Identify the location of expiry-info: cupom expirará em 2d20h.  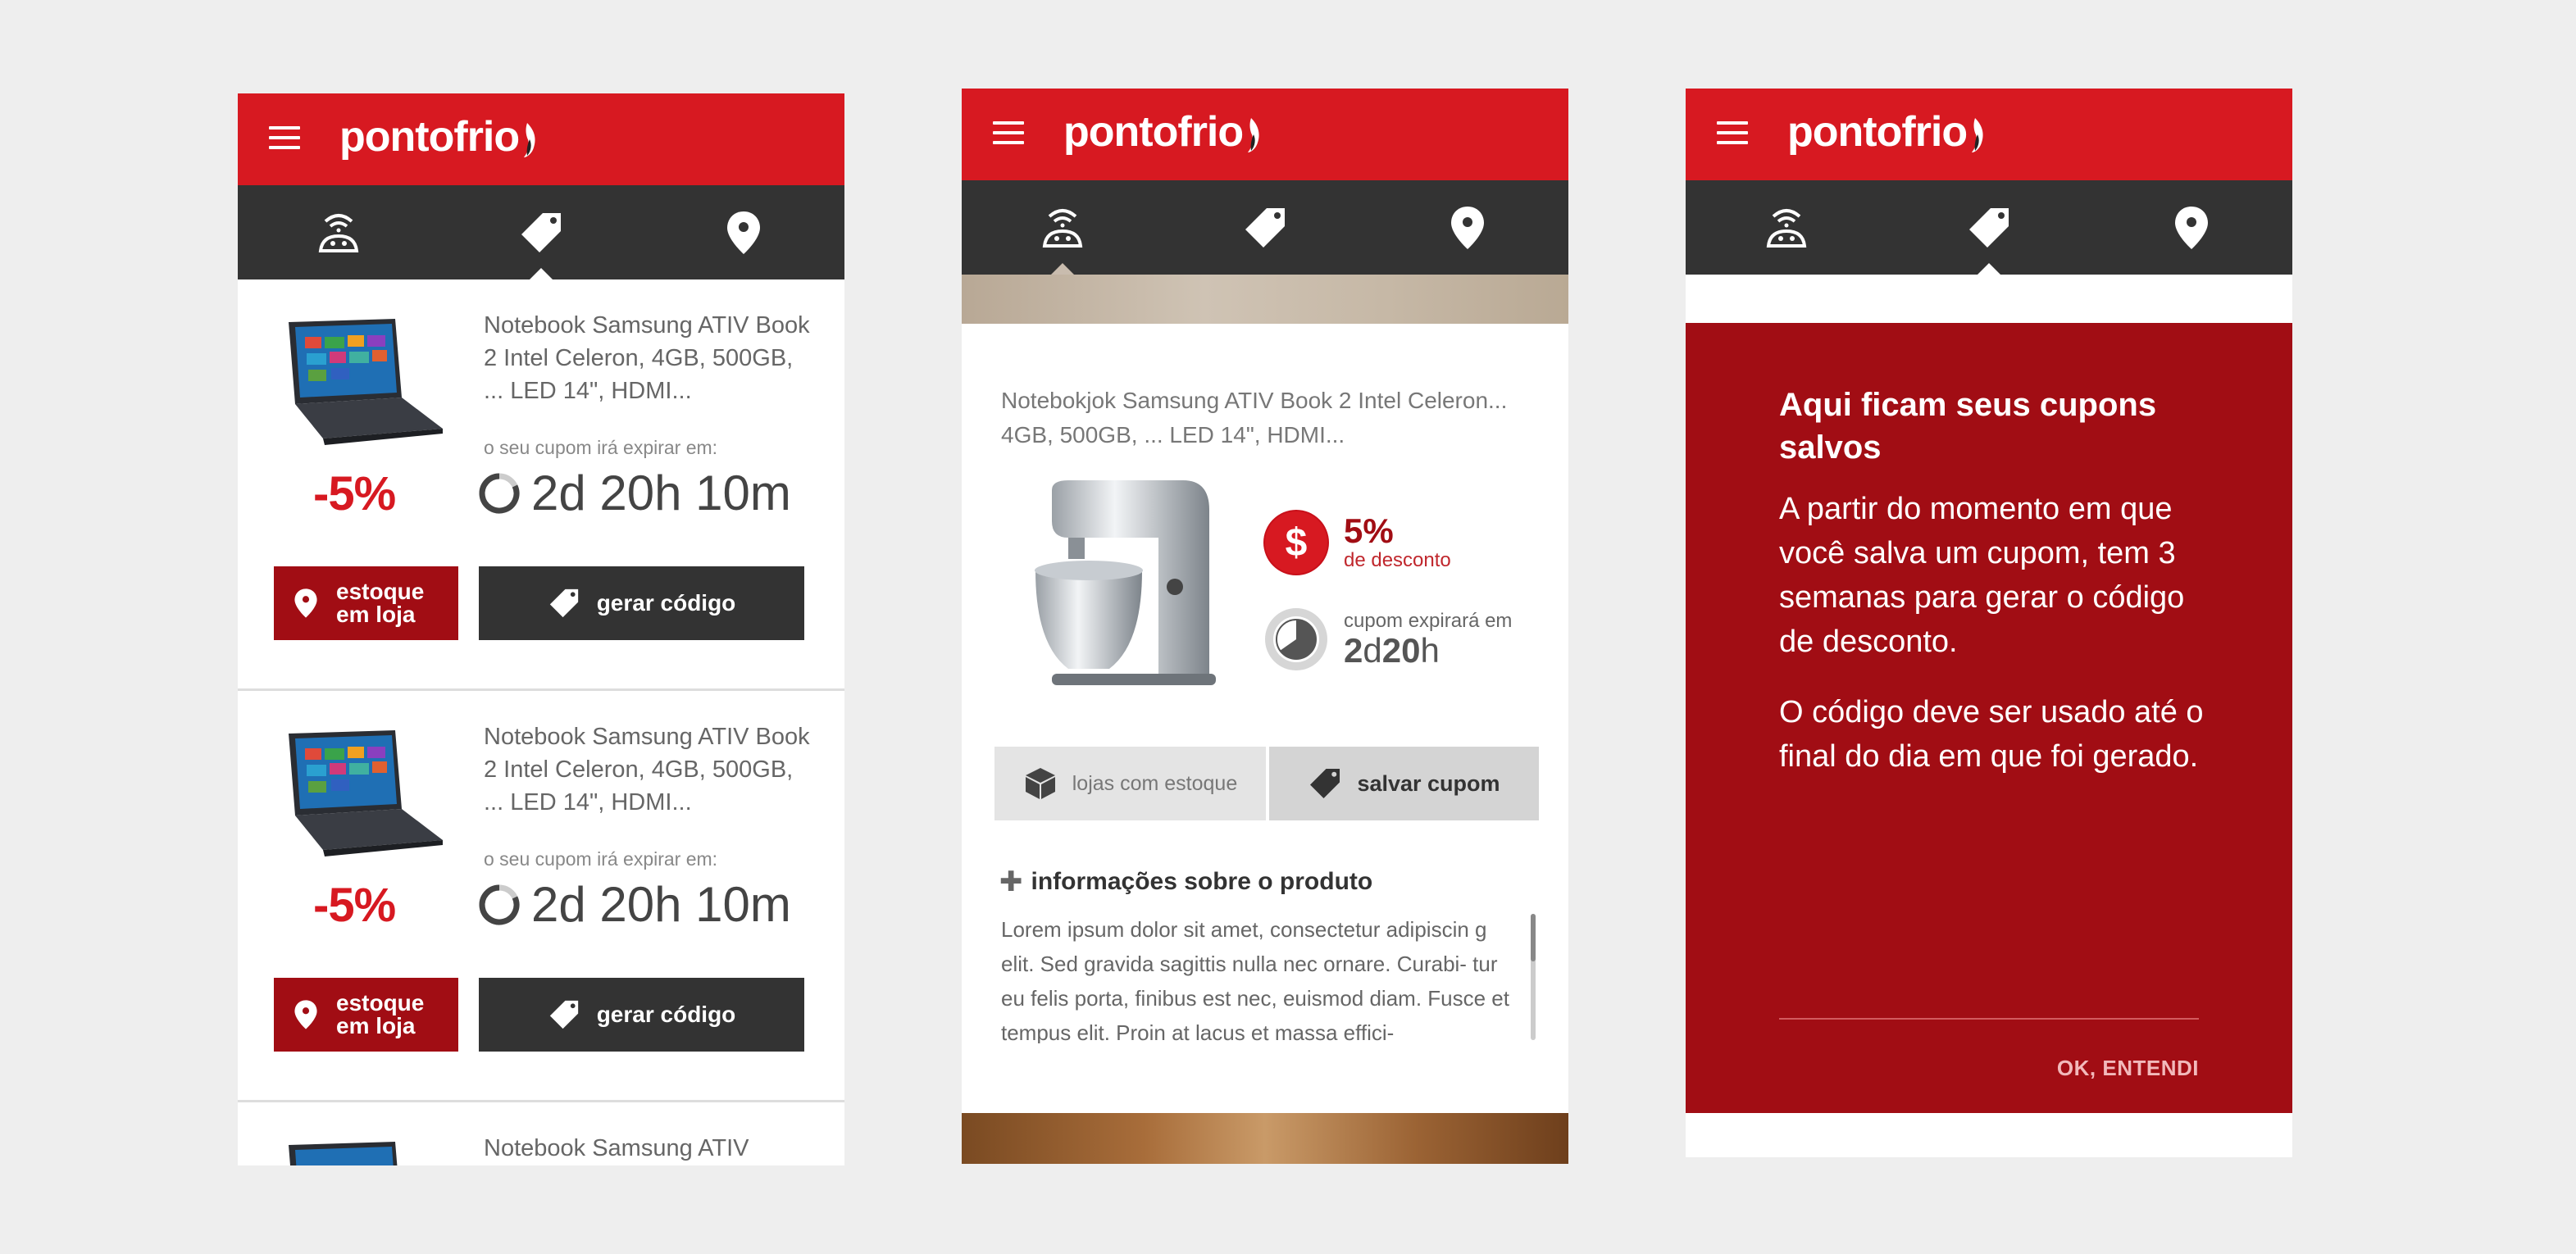
(1388, 639).